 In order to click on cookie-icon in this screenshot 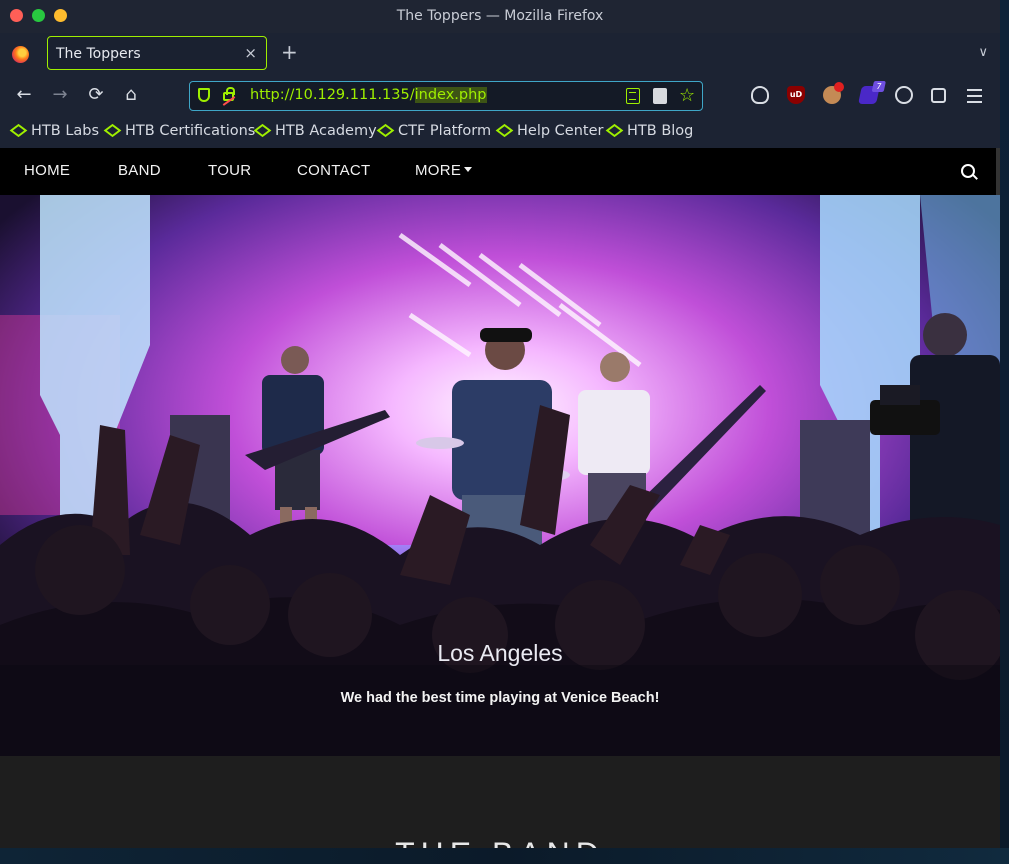, I will do `click(904, 95)`.